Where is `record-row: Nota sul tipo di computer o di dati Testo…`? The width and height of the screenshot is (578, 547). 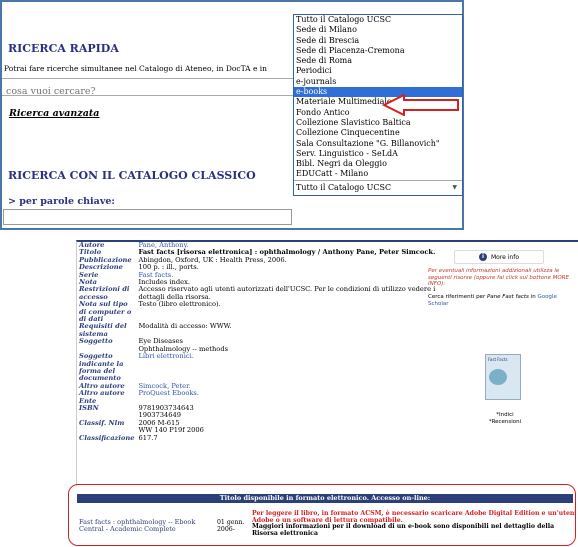
record-row: Nota sul tipo di computer o di dati Testo… is located at coordinates (258, 312).